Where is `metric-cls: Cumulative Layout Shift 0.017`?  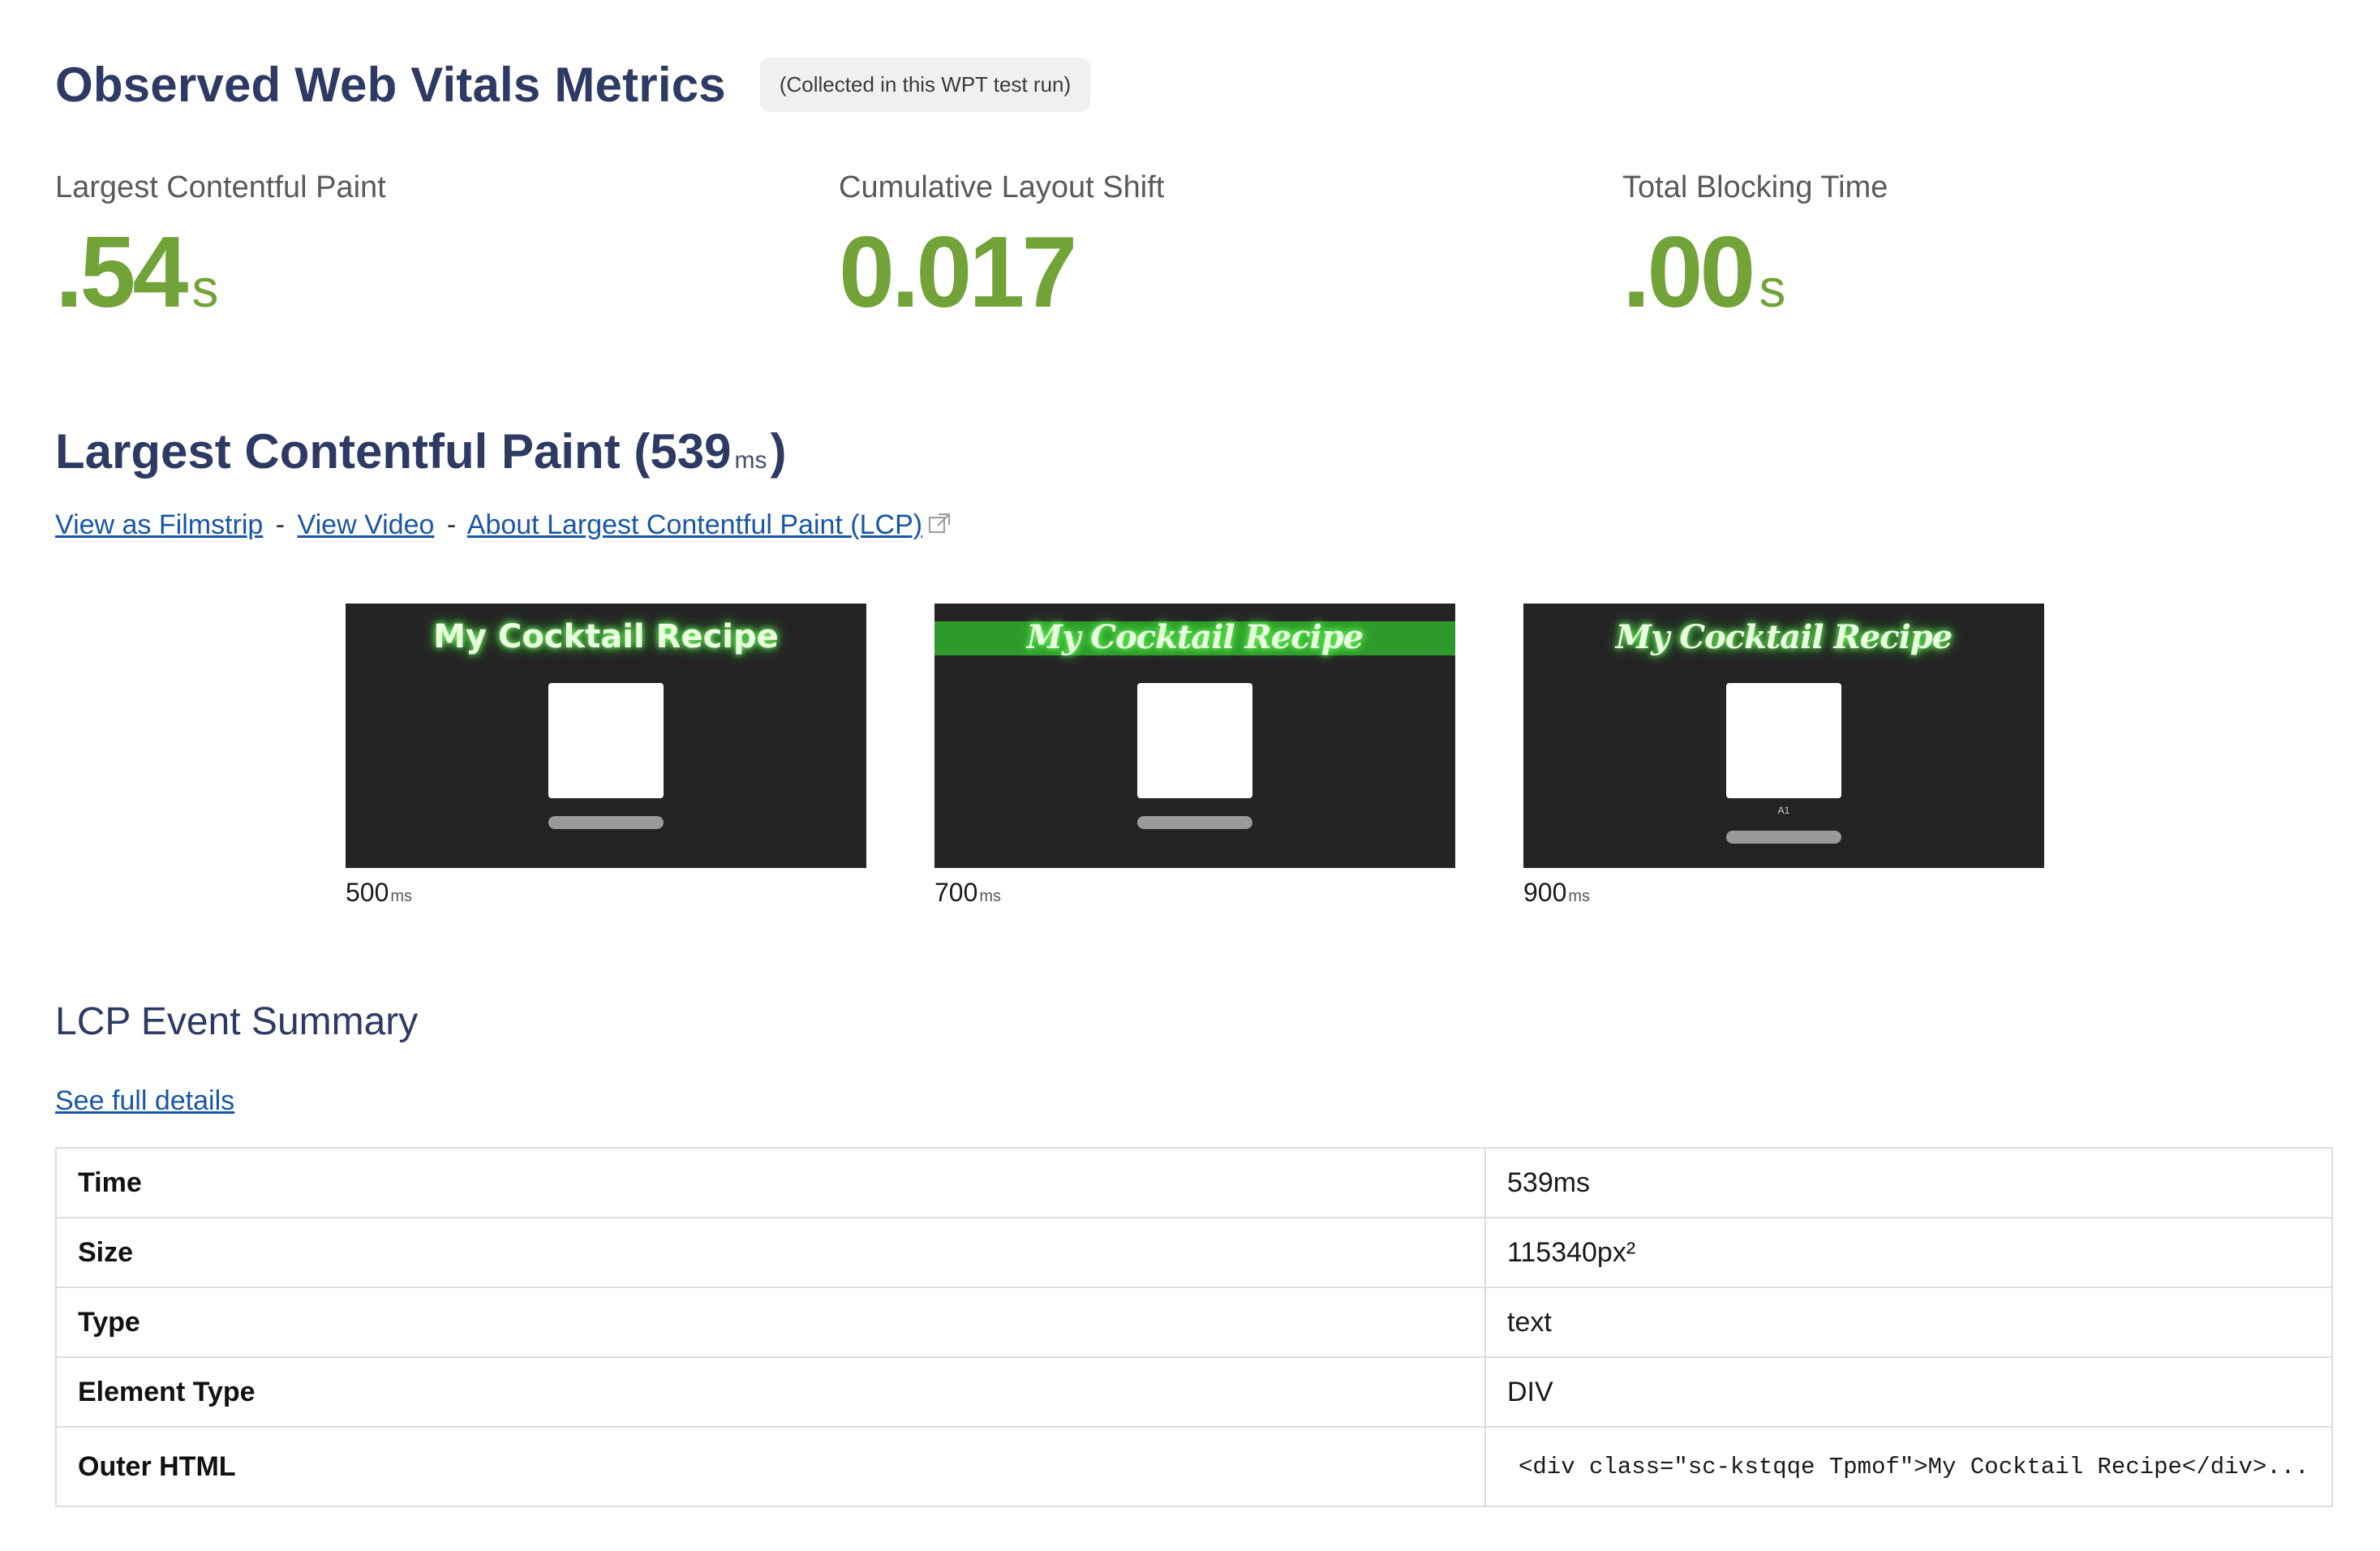
metric-cls: Cumulative Layout Shift 0.017 is located at coordinates (1001, 250).